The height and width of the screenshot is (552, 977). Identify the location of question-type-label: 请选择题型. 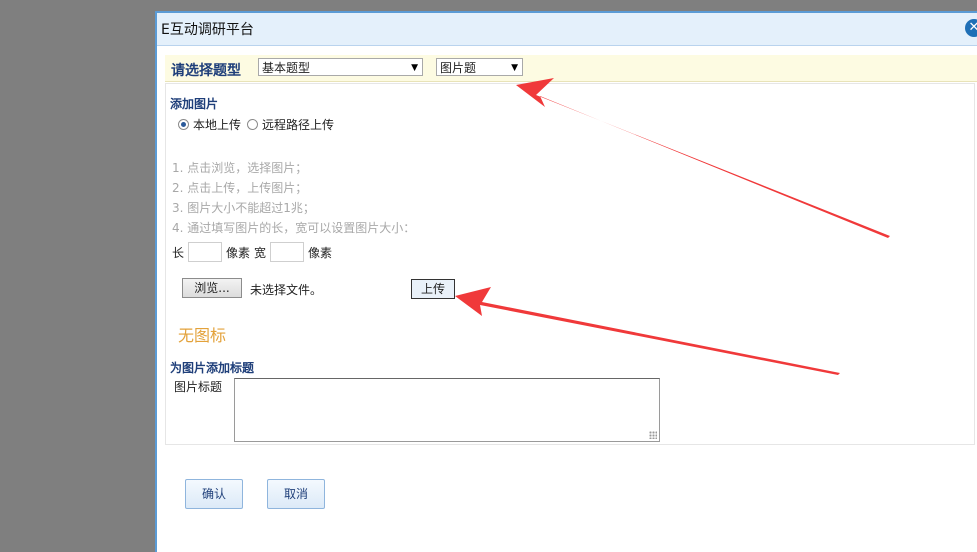
(206, 71).